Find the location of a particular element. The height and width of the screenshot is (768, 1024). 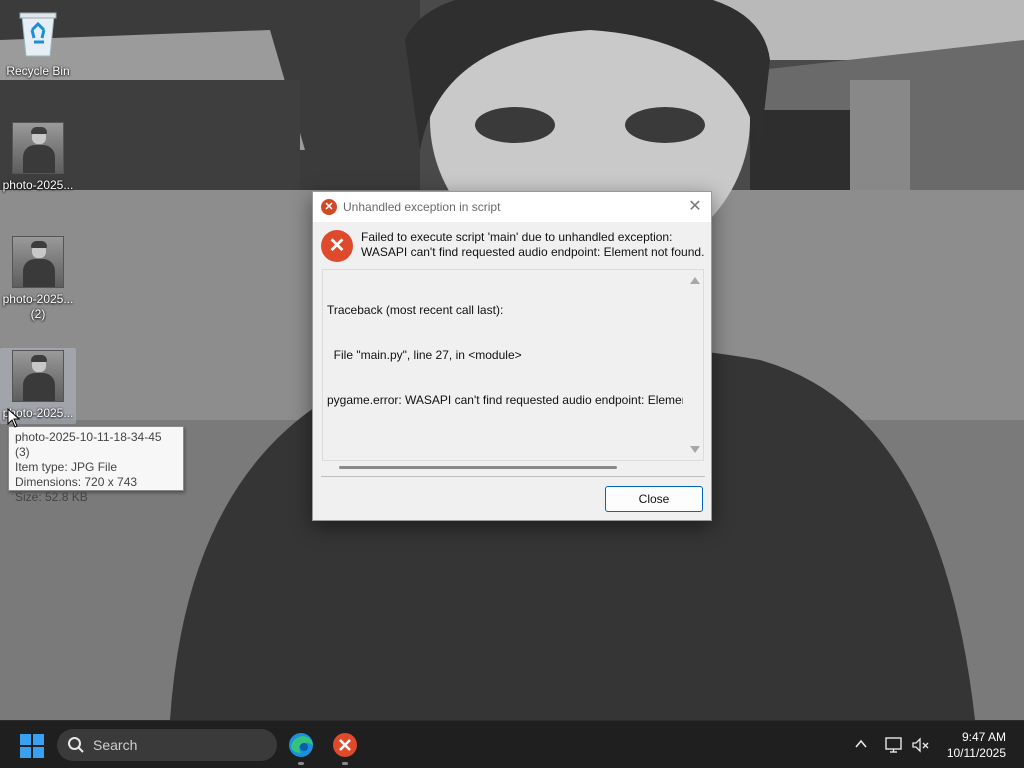

network-icon is located at coordinates (894, 745).